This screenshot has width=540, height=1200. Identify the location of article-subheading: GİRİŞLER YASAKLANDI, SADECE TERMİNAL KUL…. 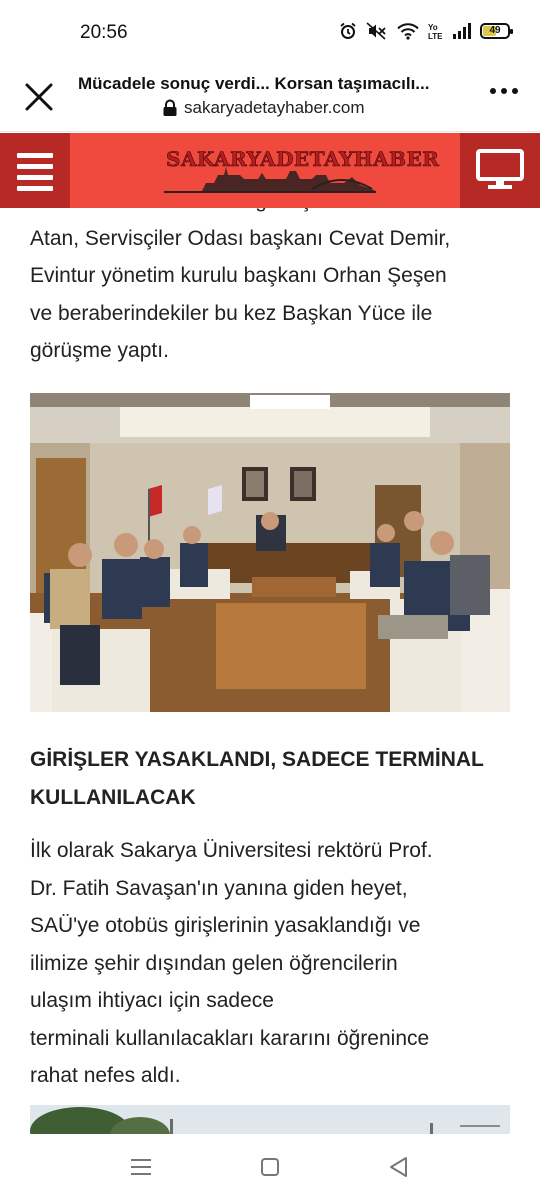
(271, 779).